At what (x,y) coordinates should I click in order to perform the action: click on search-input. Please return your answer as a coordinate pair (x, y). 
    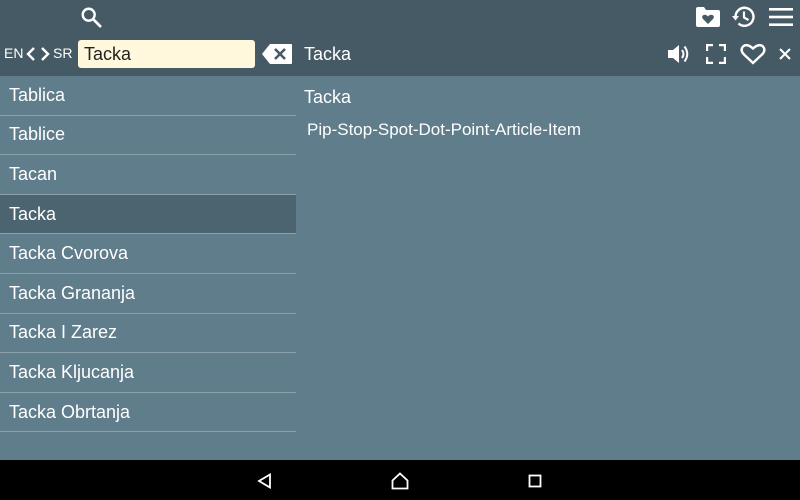
    Looking at the image, I should click on (166, 54).